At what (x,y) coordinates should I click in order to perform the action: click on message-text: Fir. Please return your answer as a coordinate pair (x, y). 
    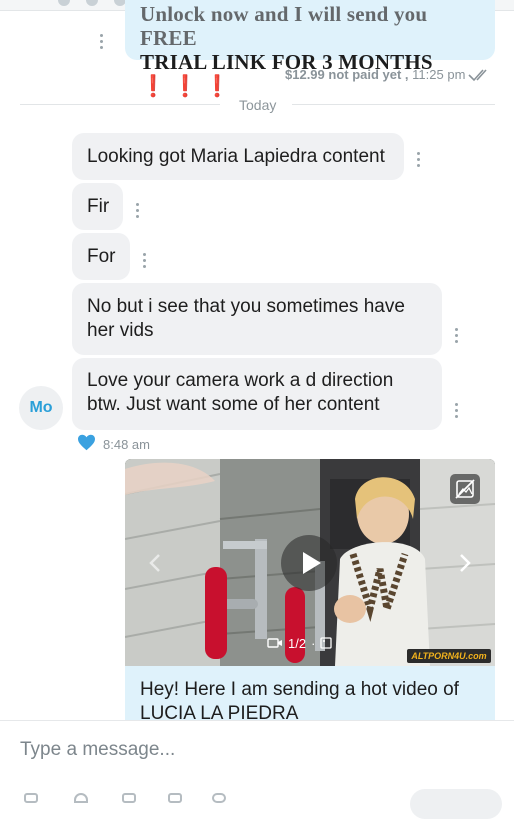
    Looking at the image, I should click on (98, 206).